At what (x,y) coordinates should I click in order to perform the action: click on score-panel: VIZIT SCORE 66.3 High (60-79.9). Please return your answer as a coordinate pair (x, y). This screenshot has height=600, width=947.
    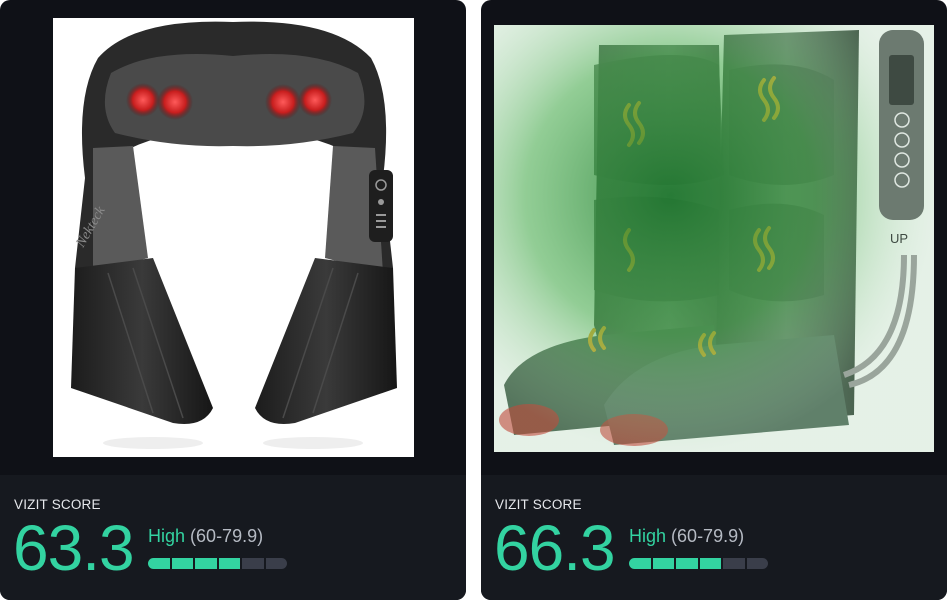
    Looking at the image, I should click on (714, 537).